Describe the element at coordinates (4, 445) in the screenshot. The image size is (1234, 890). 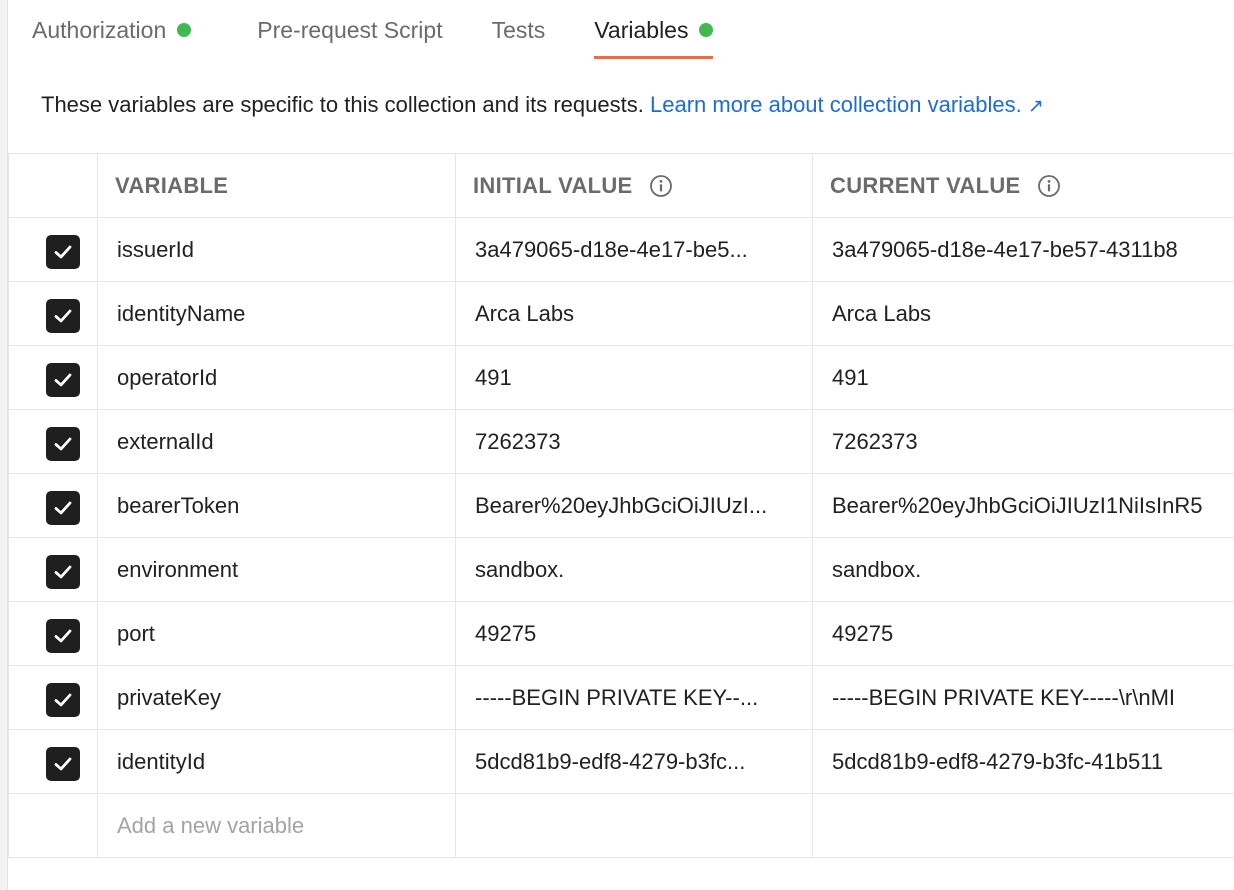
I see `left-gutter` at that location.